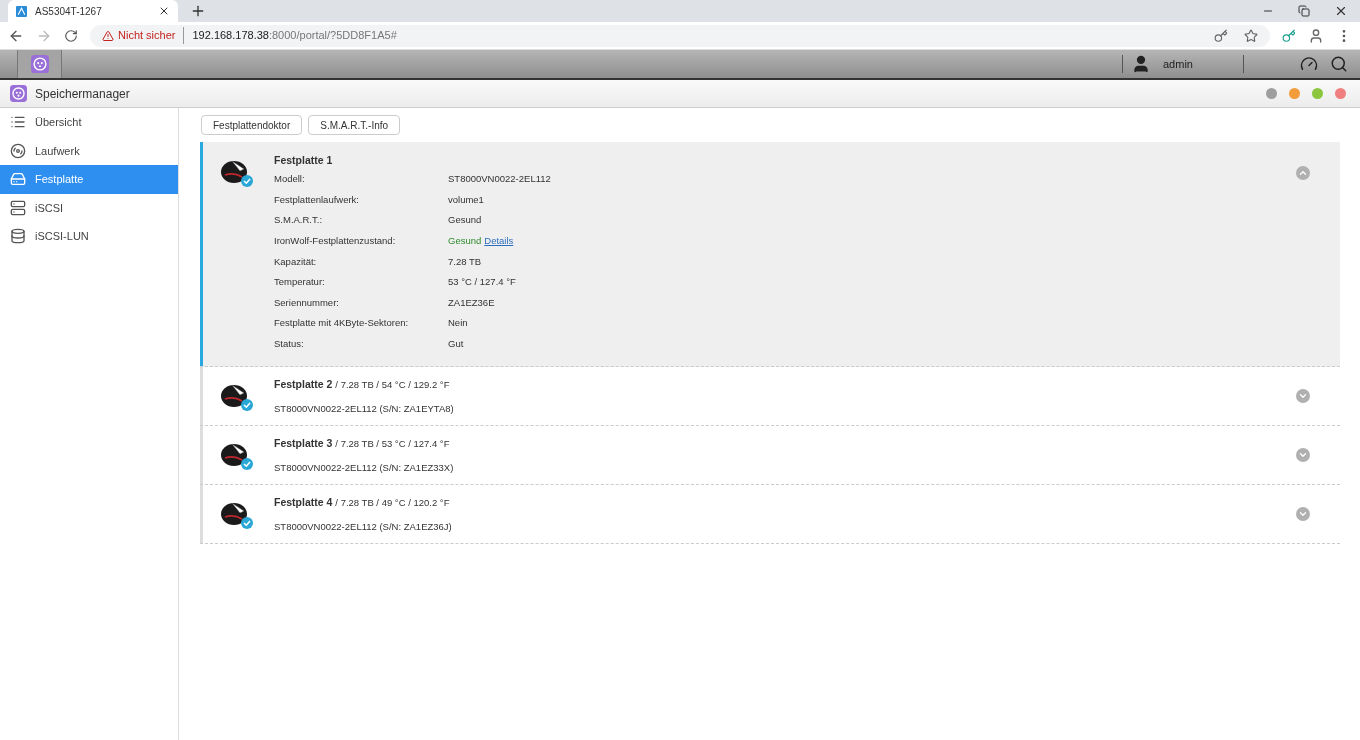 The height and width of the screenshot is (740, 1360). What do you see at coordinates (456, 343) in the screenshot?
I see `detail-value: Gut` at bounding box center [456, 343].